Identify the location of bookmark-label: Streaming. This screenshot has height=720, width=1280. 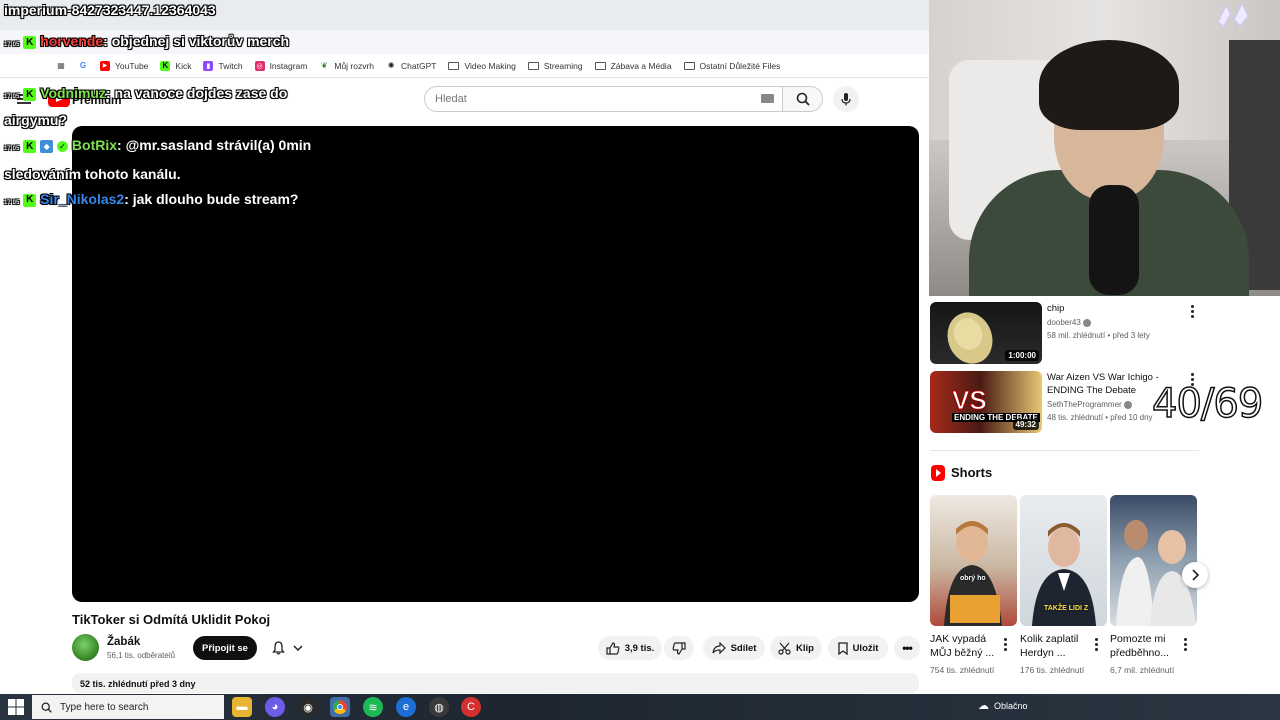
(563, 65).